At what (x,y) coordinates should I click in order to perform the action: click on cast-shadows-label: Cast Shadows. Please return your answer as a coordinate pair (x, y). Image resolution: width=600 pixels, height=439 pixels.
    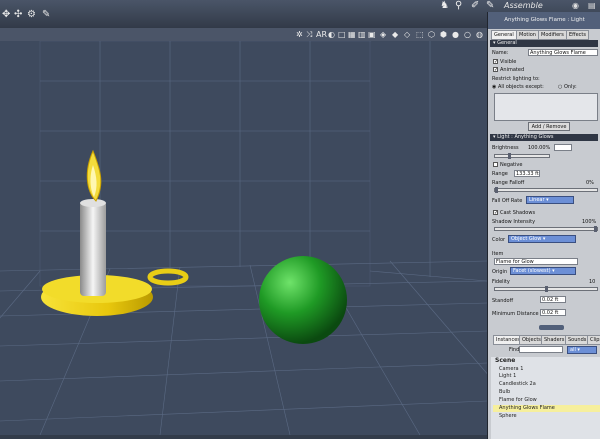
    Looking at the image, I should click on (518, 213).